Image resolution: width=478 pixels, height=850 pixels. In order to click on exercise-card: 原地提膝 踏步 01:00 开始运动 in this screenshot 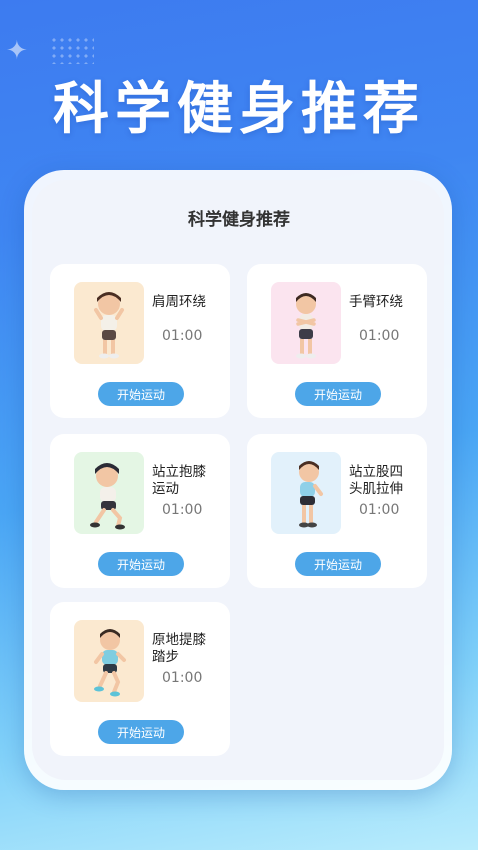, I will do `click(140, 679)`.